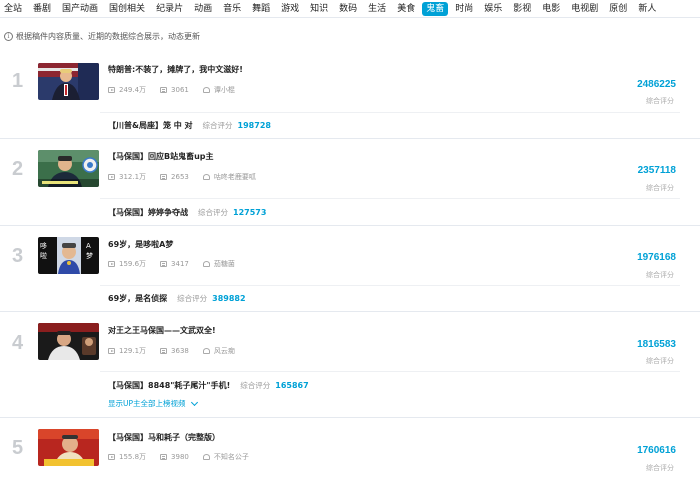 The image size is (700, 481). What do you see at coordinates (164, 437) in the screenshot?
I see `video-title: 【马保国】马和耗子（完整版）` at bounding box center [164, 437].